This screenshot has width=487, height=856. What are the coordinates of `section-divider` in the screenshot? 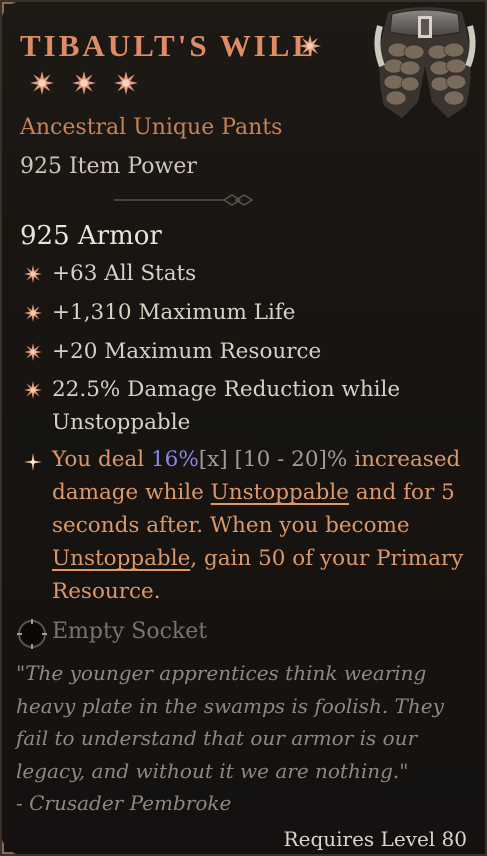 It's located at (184, 200).